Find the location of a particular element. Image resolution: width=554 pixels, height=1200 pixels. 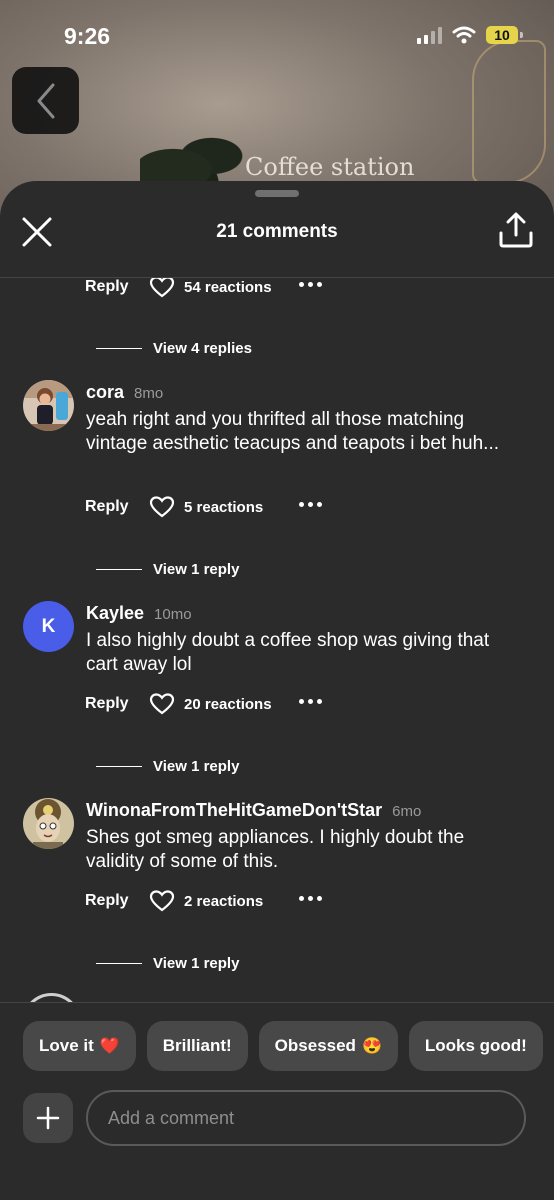

comment-actions: Reply 2 reactions is located at coordinates (203, 901).